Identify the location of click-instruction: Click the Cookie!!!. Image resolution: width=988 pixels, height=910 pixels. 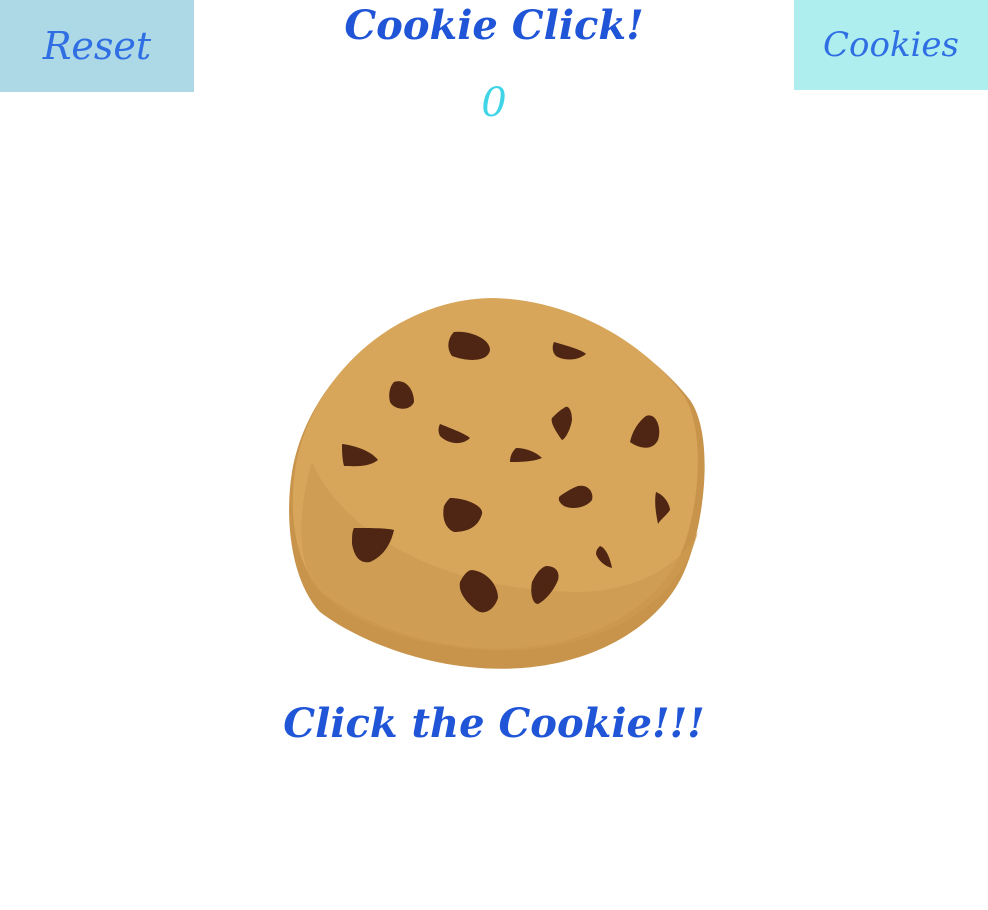
(494, 723).